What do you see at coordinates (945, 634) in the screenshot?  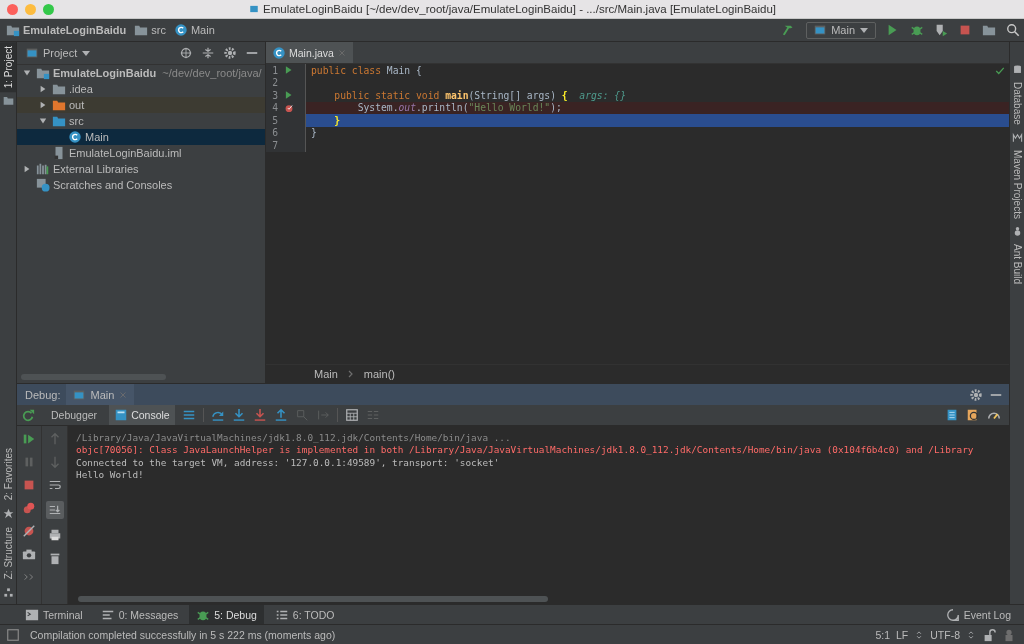 I see `encoding-selector: UTF-8` at bounding box center [945, 634].